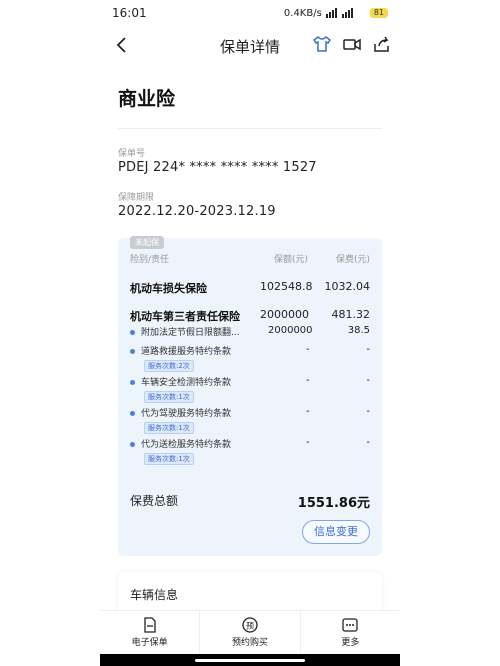 This screenshot has height=666, width=500. Describe the element at coordinates (197, 211) in the screenshot. I see `policy-period-value: 2022.12.20-2023.12.19` at that location.